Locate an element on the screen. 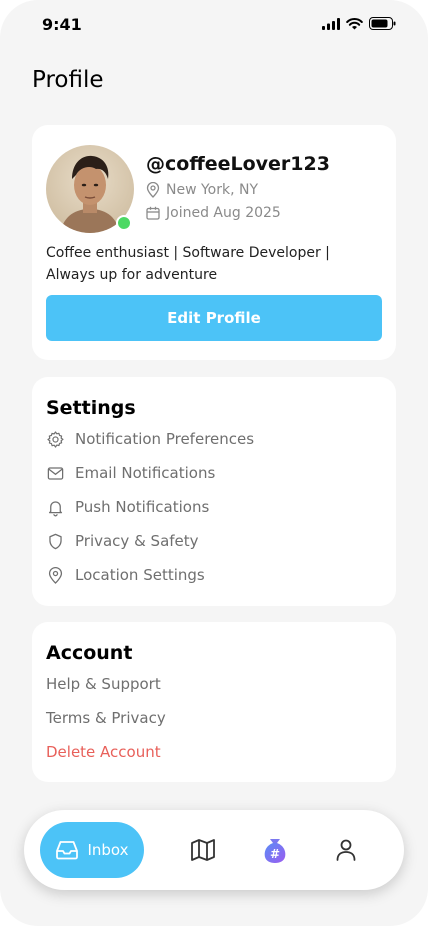  location-row: New York, NY is located at coordinates (202, 190).